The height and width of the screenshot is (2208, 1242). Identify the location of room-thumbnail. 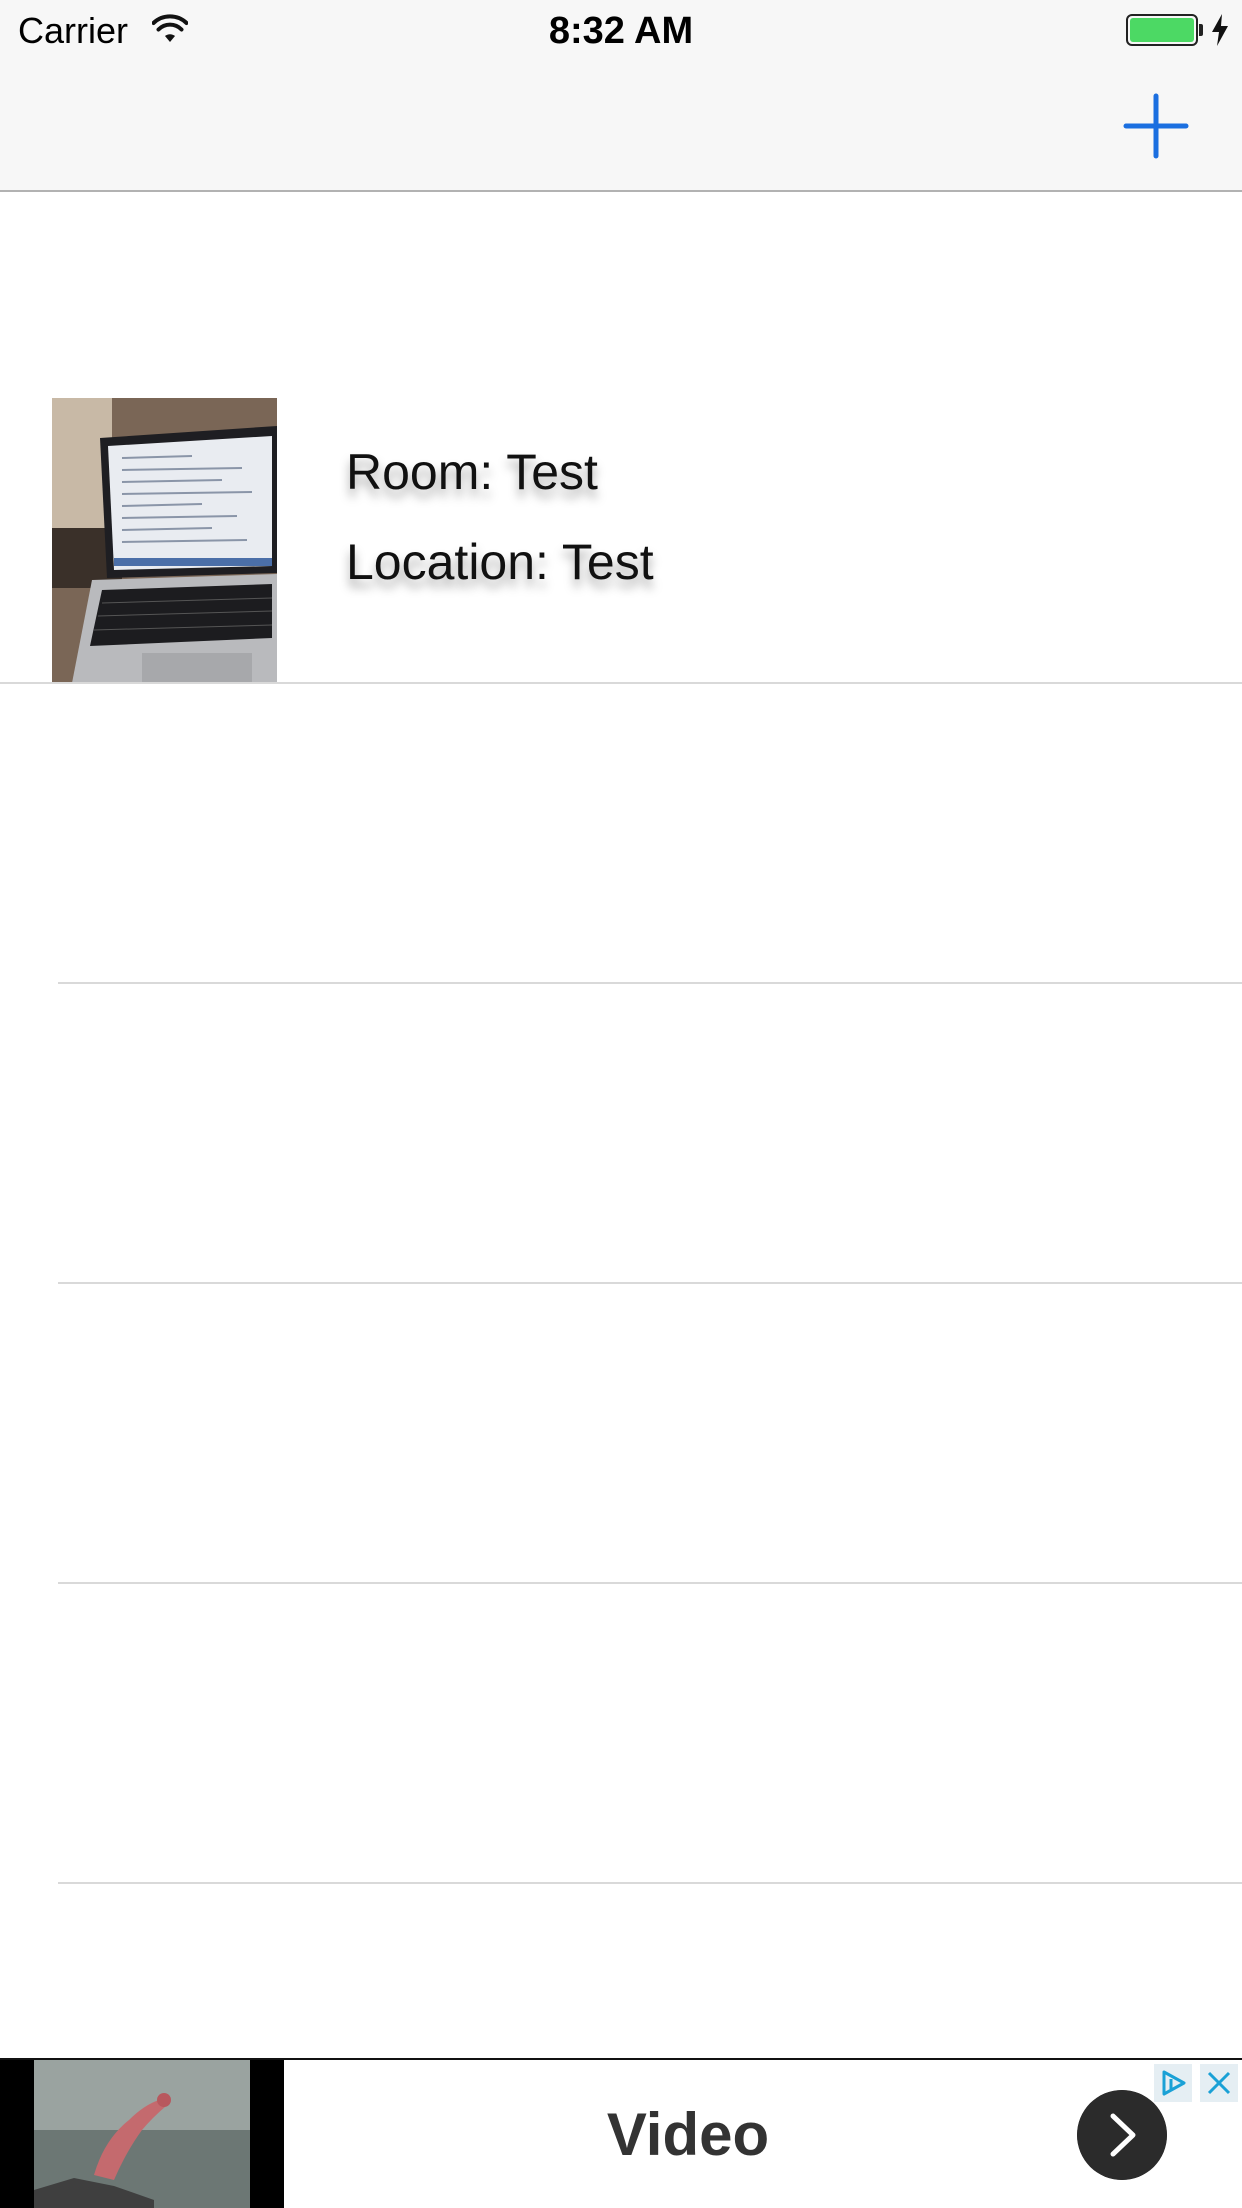
(164, 540).